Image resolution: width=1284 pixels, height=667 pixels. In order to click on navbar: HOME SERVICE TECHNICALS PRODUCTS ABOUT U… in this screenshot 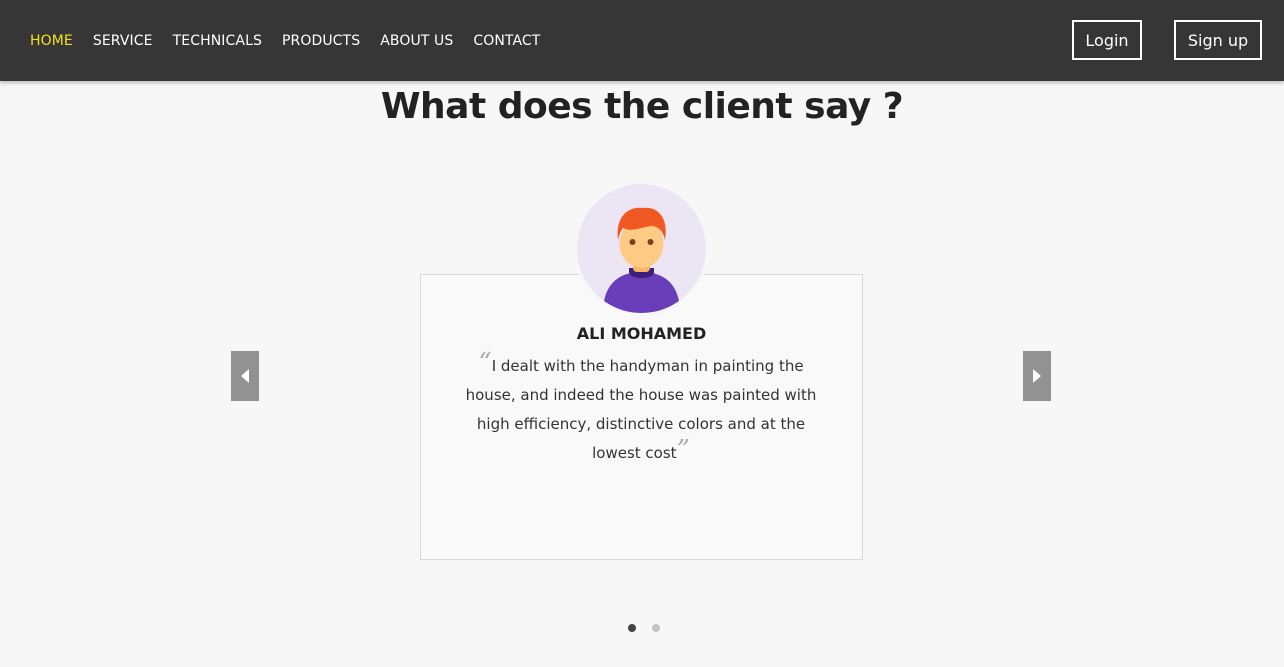, I will do `click(642, 40)`.